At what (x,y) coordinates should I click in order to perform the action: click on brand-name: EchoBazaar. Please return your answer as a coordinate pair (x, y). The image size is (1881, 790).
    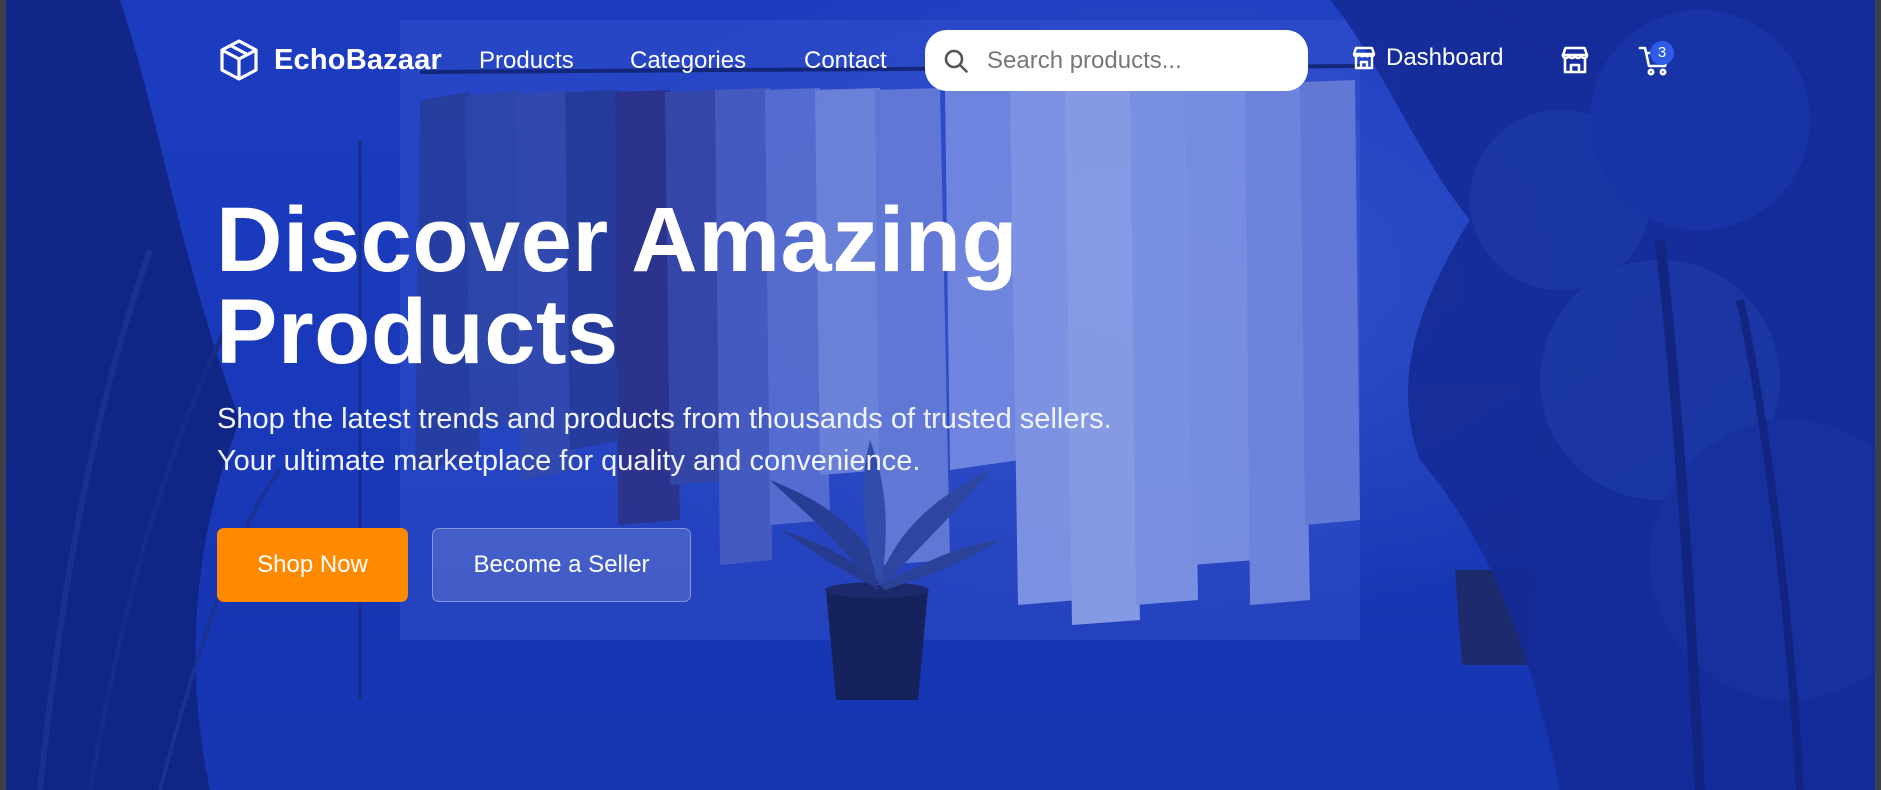
    Looking at the image, I should click on (358, 59).